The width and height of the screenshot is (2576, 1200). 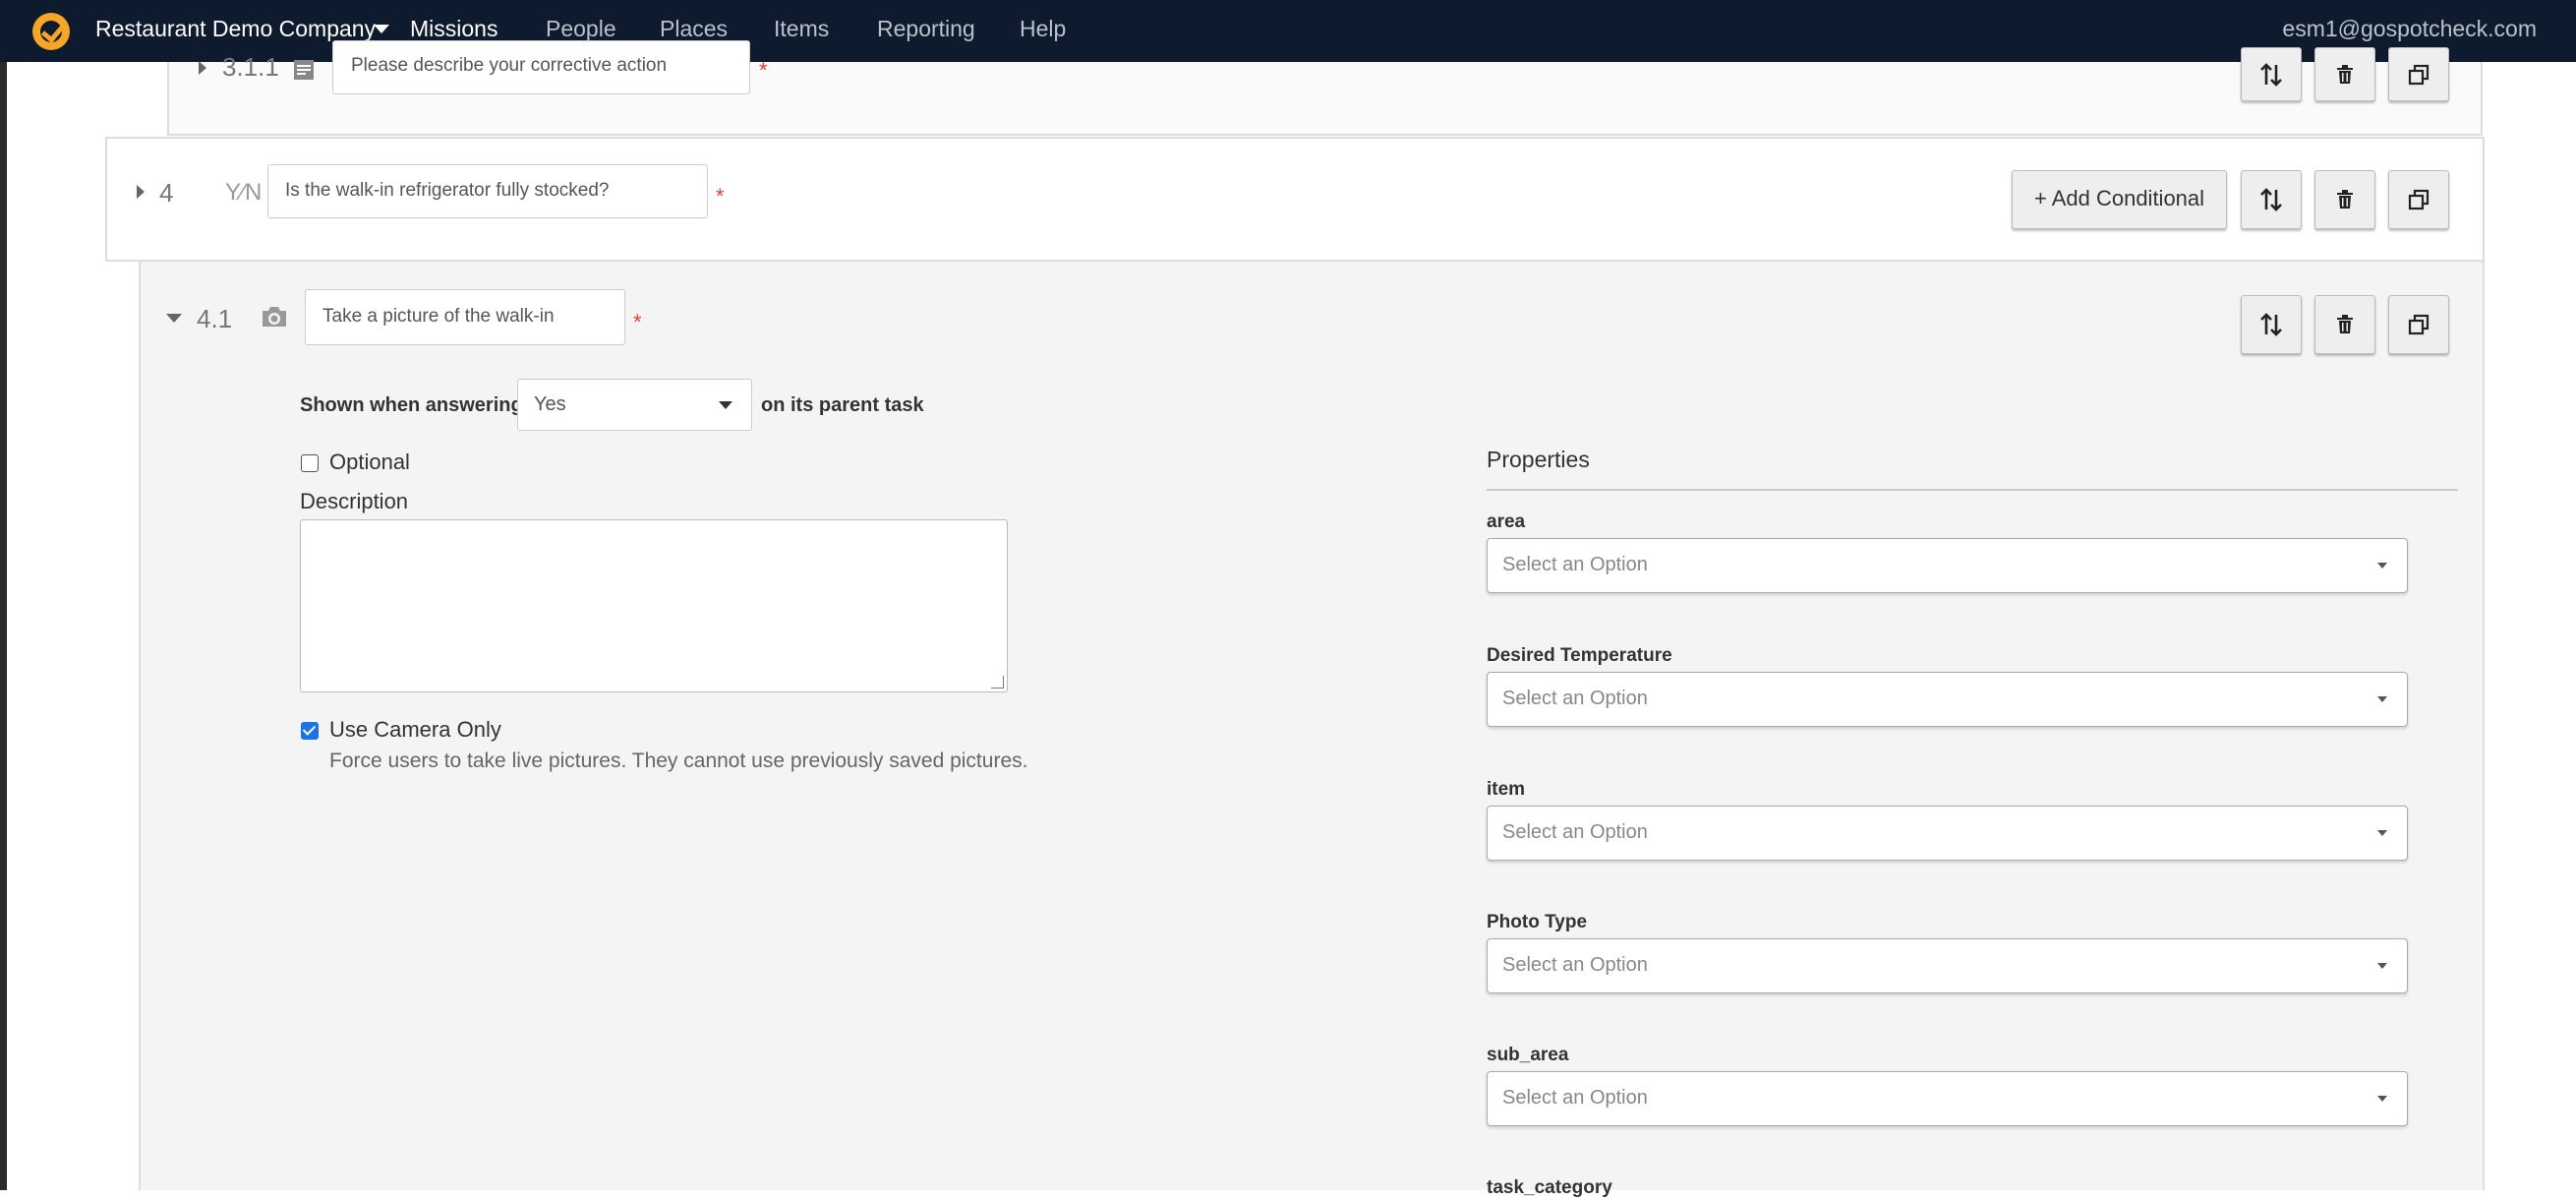 What do you see at coordinates (244, 192) in the screenshot?
I see `yes-no-icon: Y⁄N` at bounding box center [244, 192].